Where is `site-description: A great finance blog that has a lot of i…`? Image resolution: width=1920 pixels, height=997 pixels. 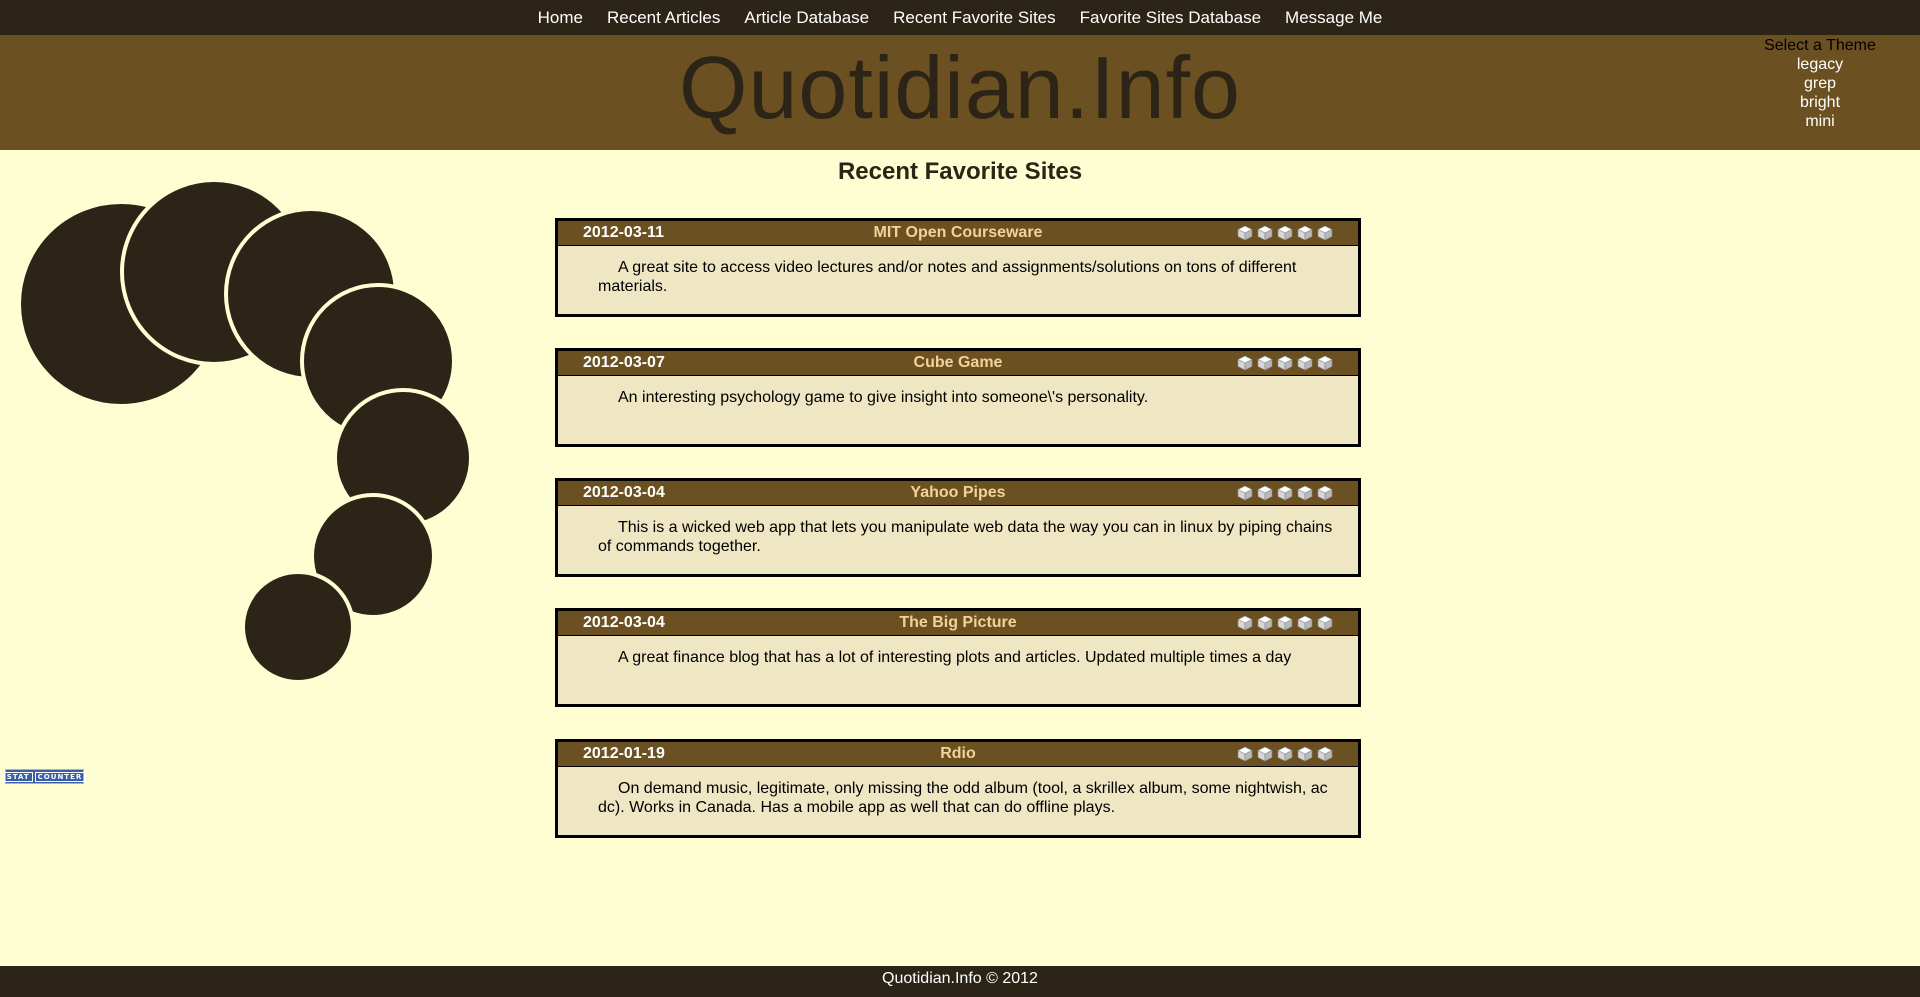
site-description: A great finance blog that has a lot of i… is located at coordinates (955, 657).